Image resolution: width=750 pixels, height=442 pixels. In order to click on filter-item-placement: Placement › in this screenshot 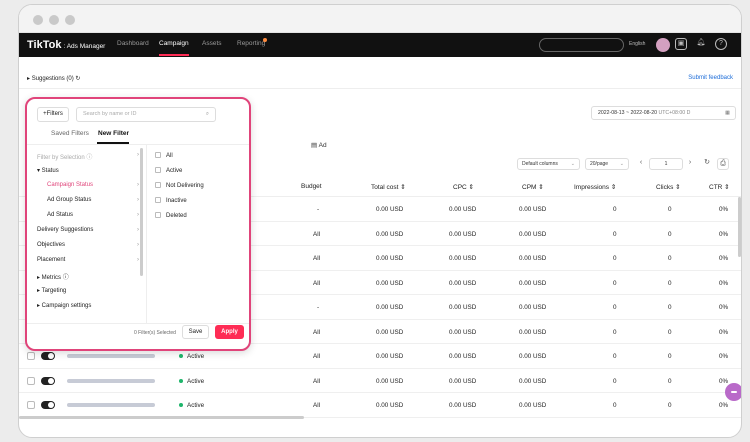, I will do `click(88, 260)`.